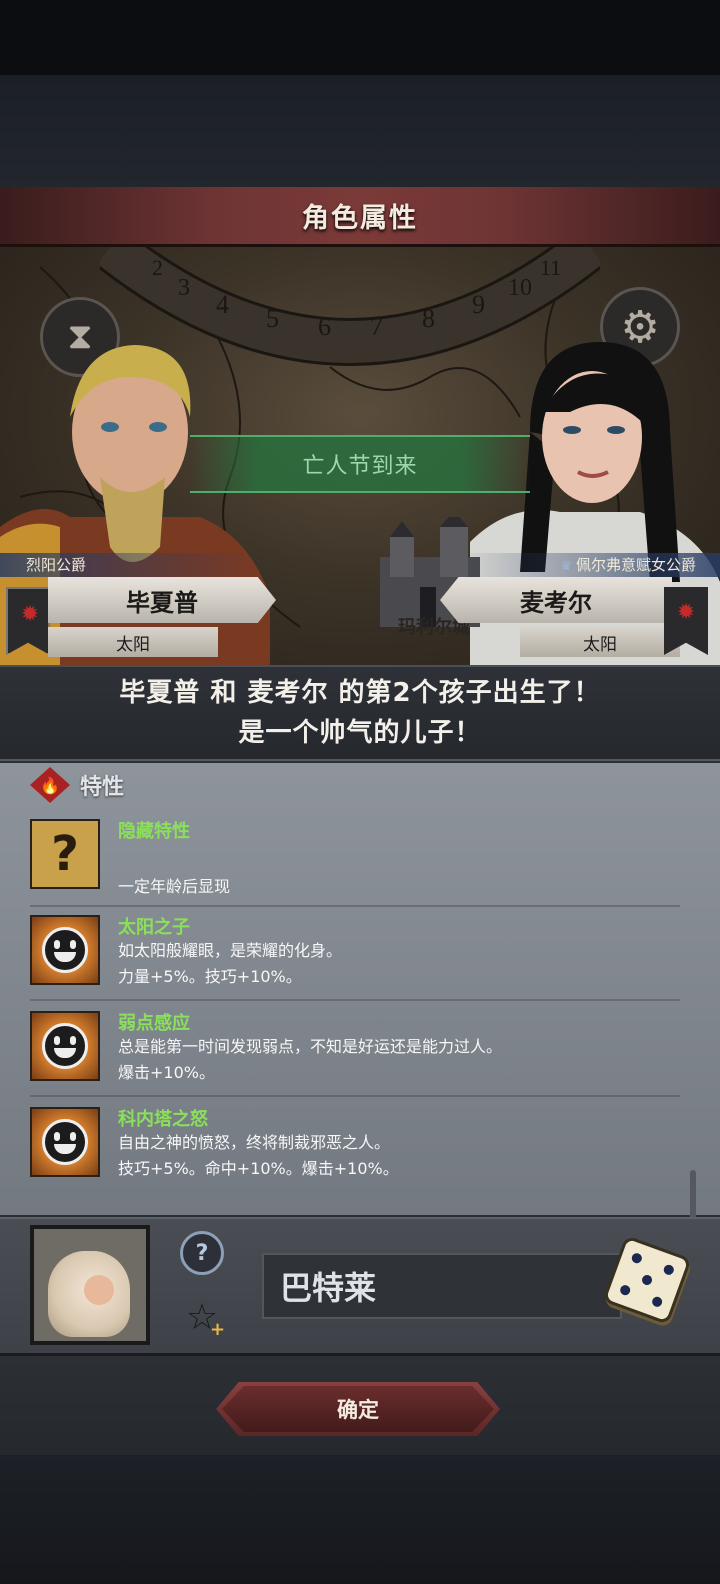 The height and width of the screenshot is (1584, 720). What do you see at coordinates (65, 854) in the screenshot?
I see `question-icon: ?` at bounding box center [65, 854].